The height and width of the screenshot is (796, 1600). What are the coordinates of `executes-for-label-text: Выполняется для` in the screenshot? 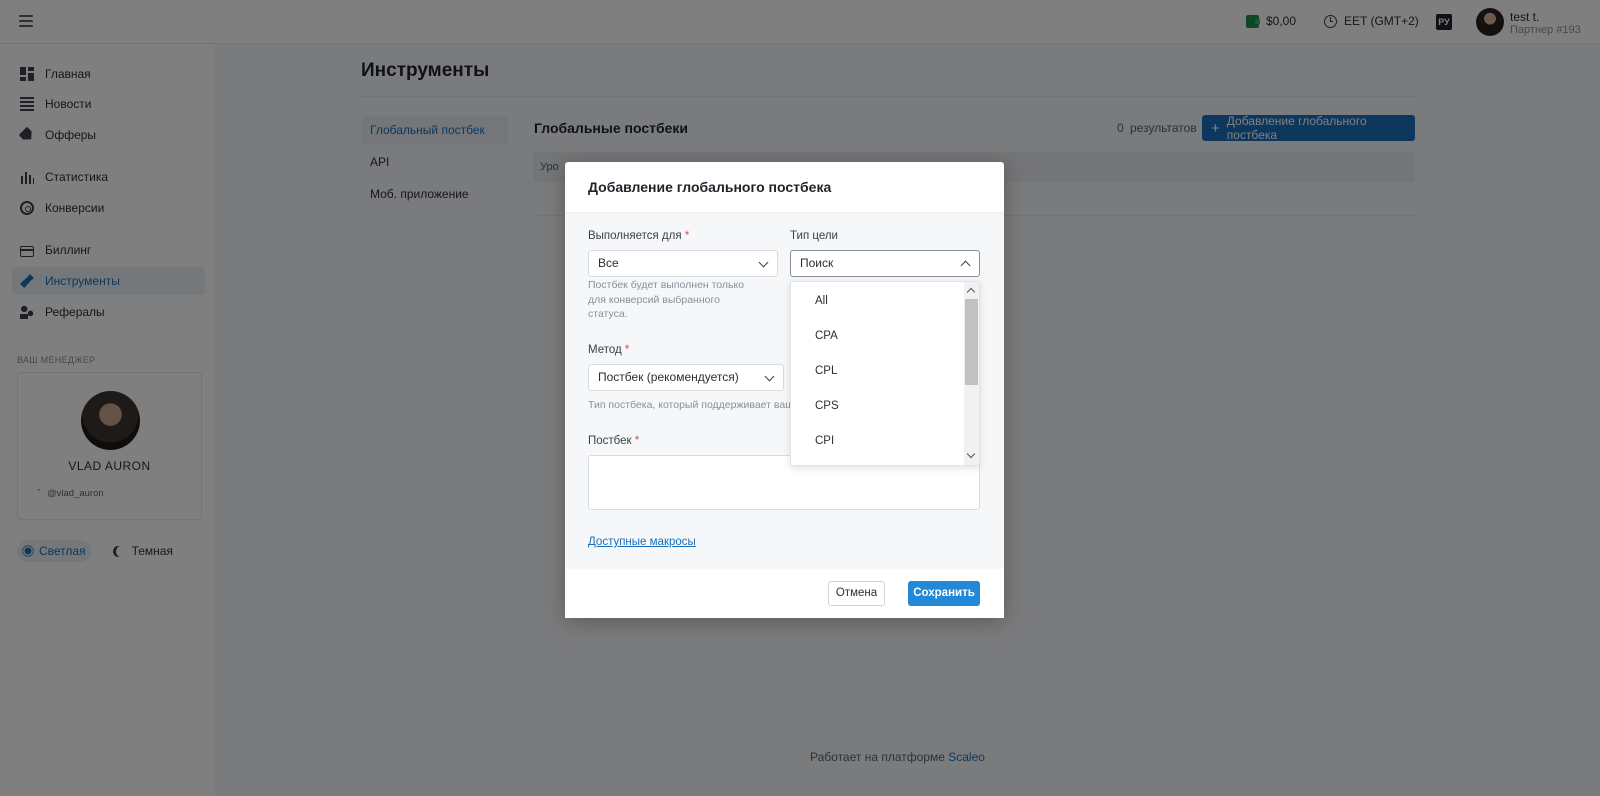 It's located at (635, 236).